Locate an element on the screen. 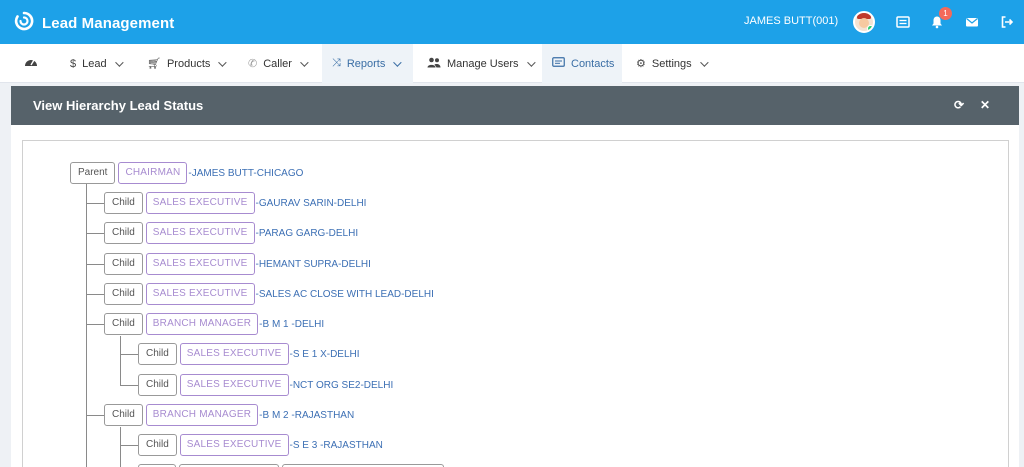 This screenshot has height=467, width=1024. cart-icon: 🛒︎ is located at coordinates (154, 64).